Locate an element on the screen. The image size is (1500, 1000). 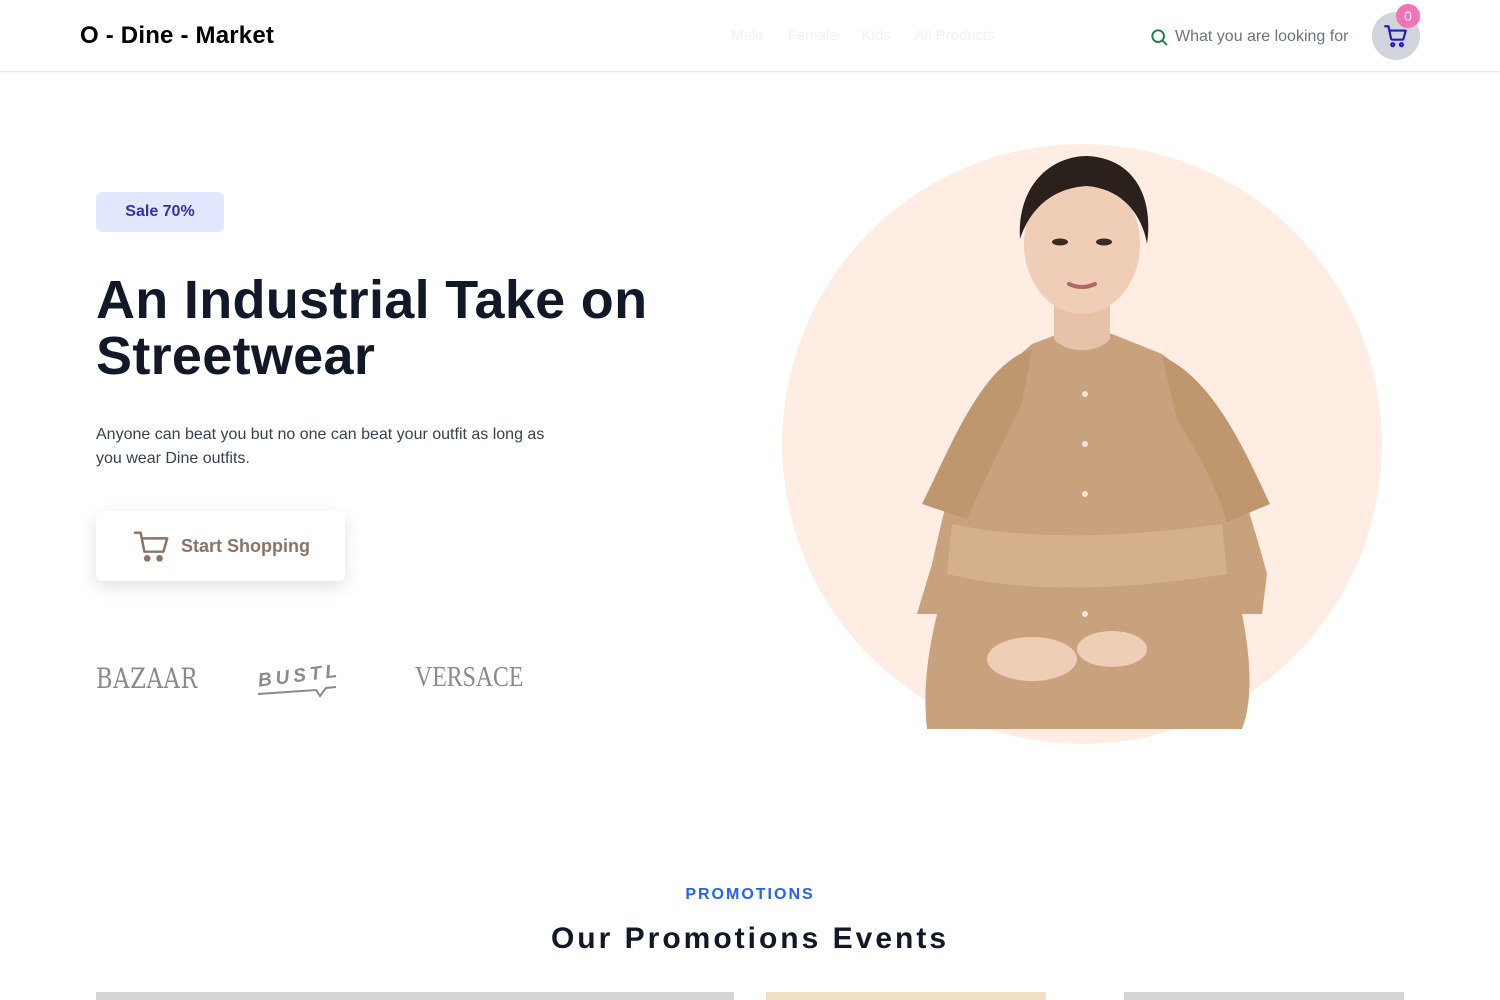
brand-logo-bustle: BUSTLE is located at coordinates (298, 678).